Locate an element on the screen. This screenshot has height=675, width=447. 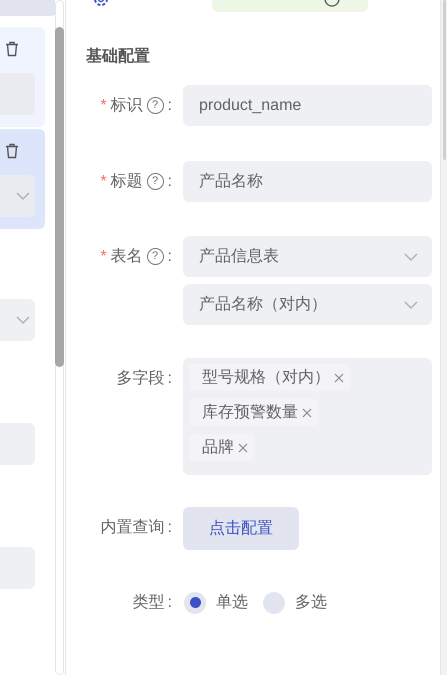
configure-button: 点击配置 is located at coordinates (241, 528).